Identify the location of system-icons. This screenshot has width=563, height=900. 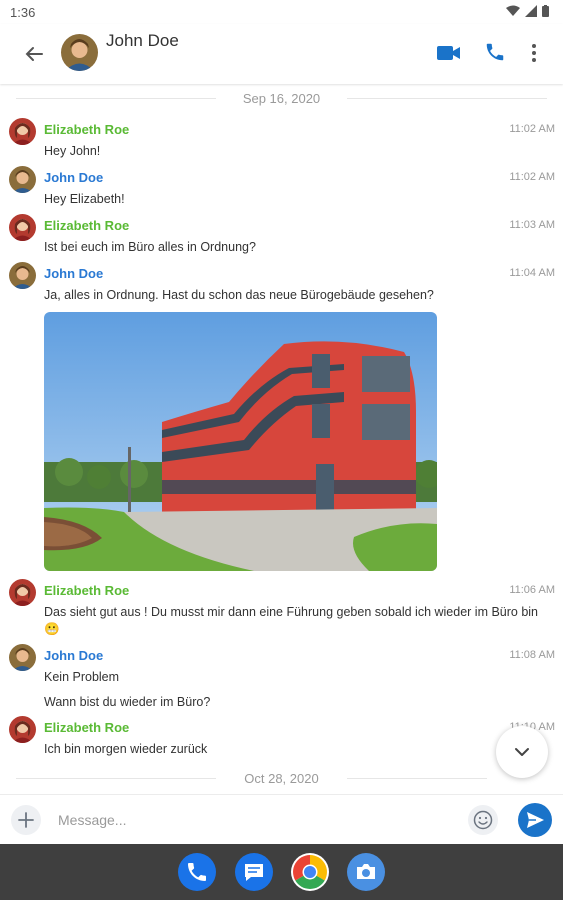
(527, 11).